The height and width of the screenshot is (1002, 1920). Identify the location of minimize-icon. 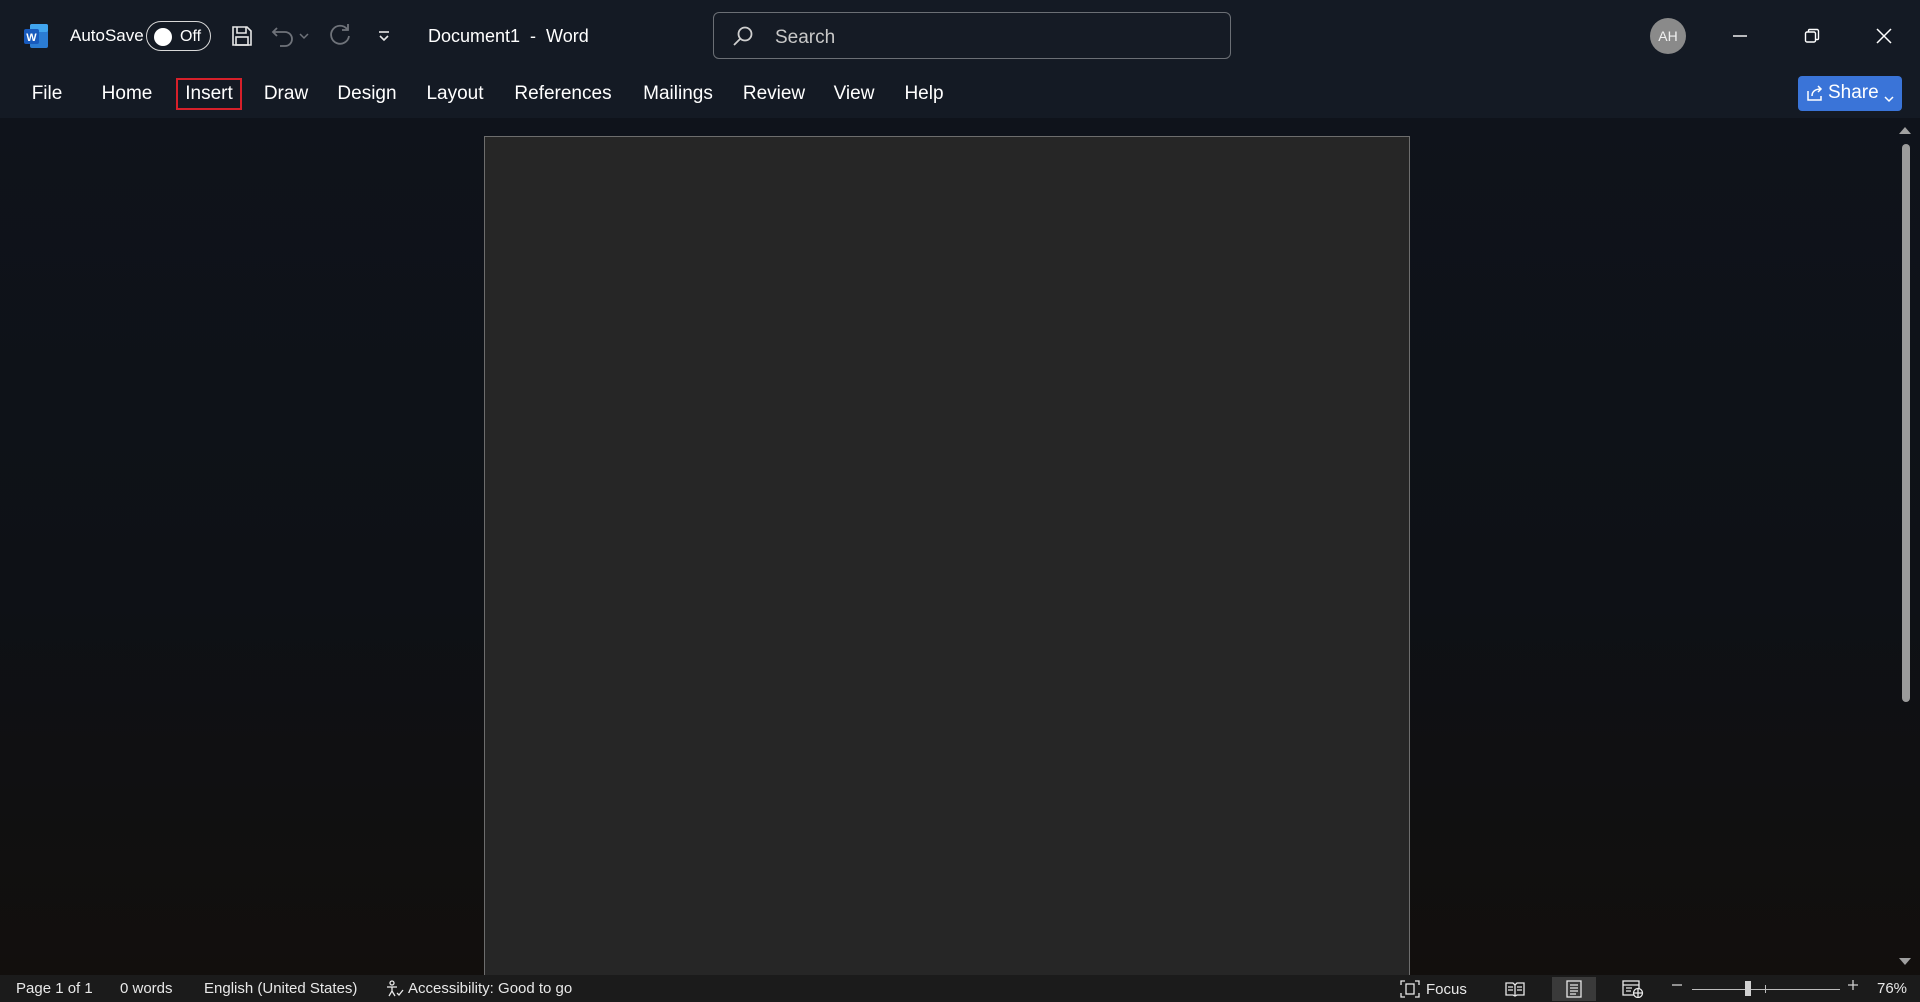
(1740, 36).